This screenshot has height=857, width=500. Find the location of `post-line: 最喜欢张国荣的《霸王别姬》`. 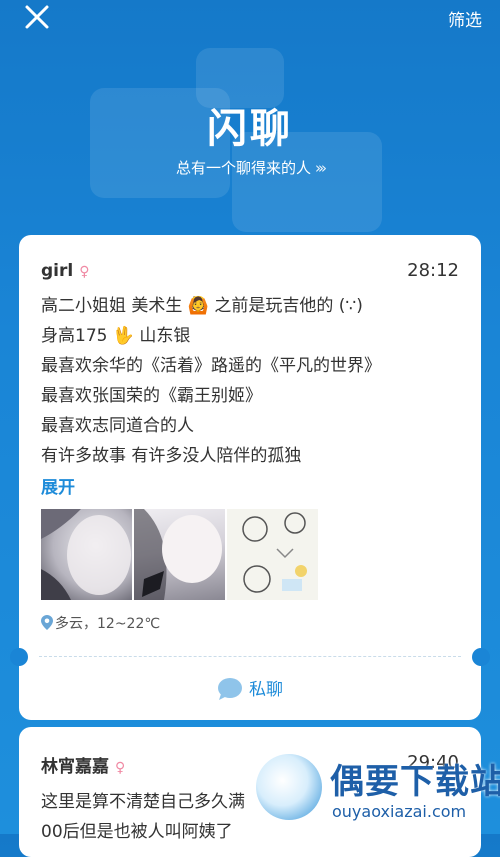

post-line: 最喜欢张国荣的《霸王别姬》 is located at coordinates (151, 396).